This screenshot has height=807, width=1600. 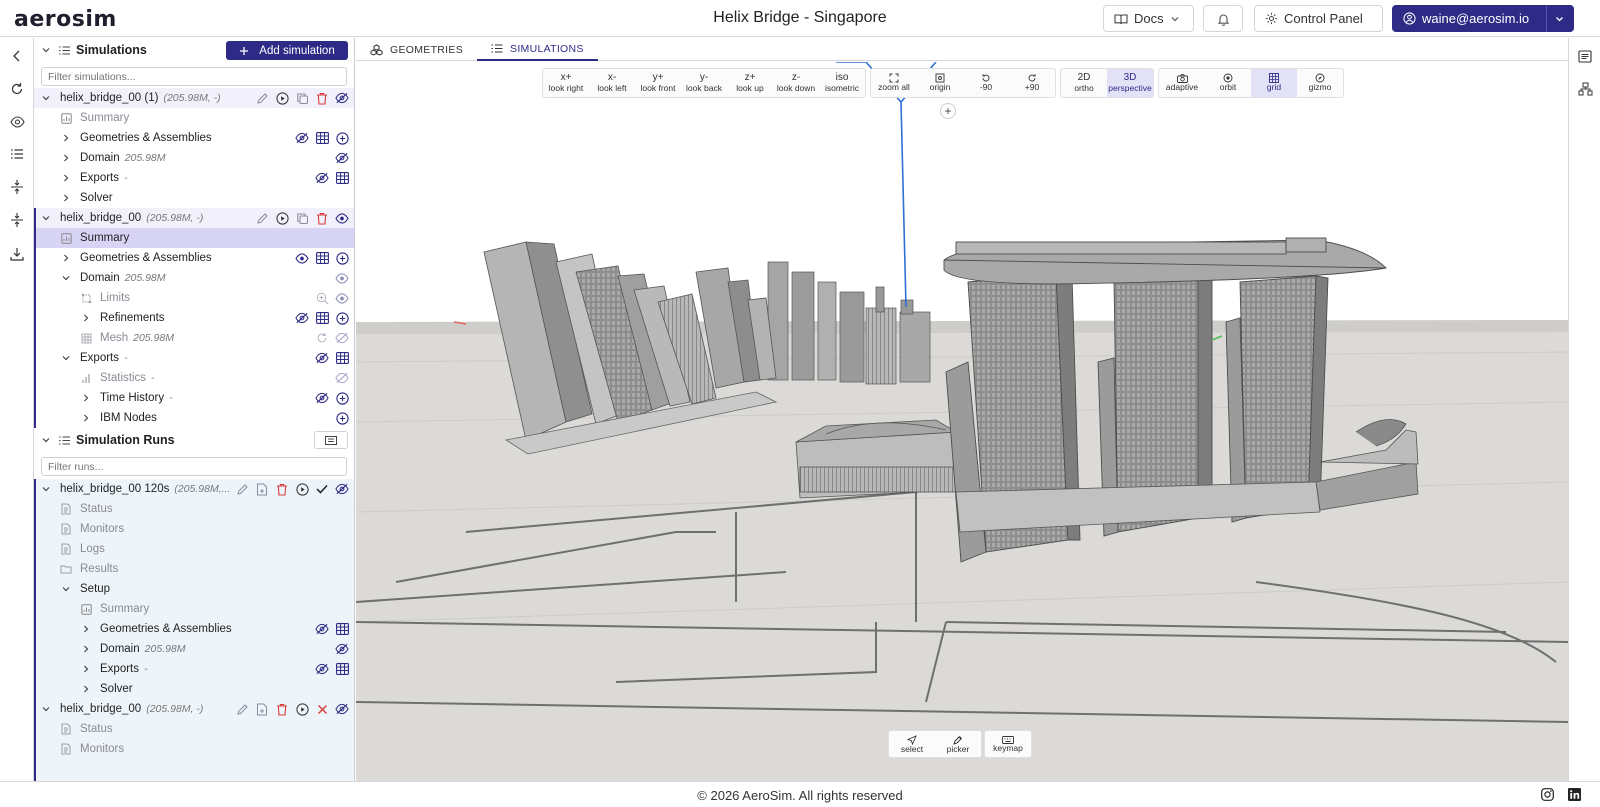 I want to click on simulation-row: helix_bridge_00 (1) (205.98M, -), so click(x=194, y=98).